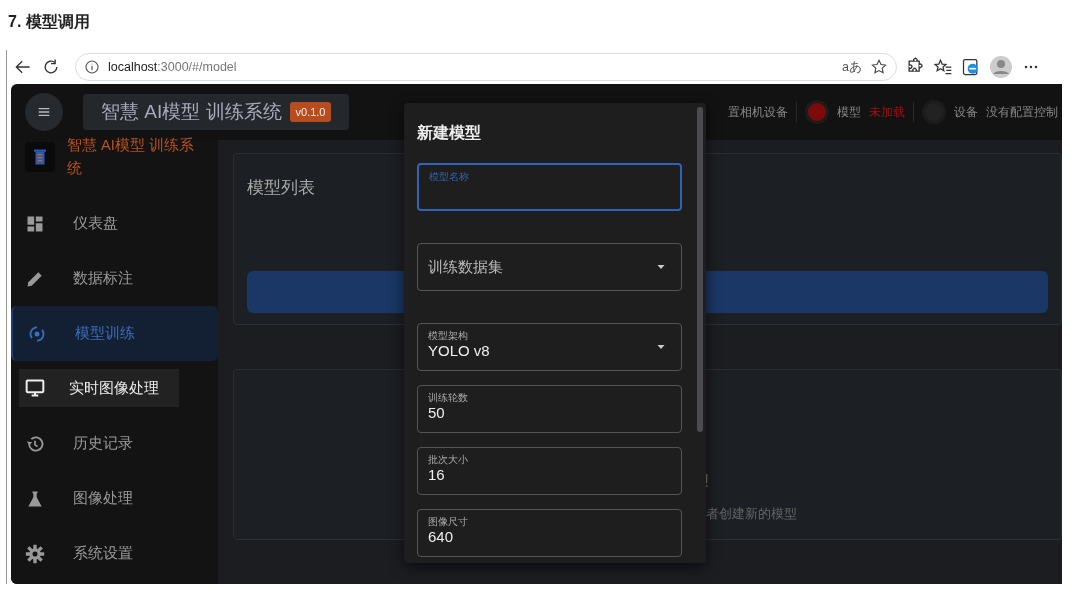  What do you see at coordinates (131, 157) in the screenshot?
I see `brand-name: 智慧 AI模型 训练系统` at bounding box center [131, 157].